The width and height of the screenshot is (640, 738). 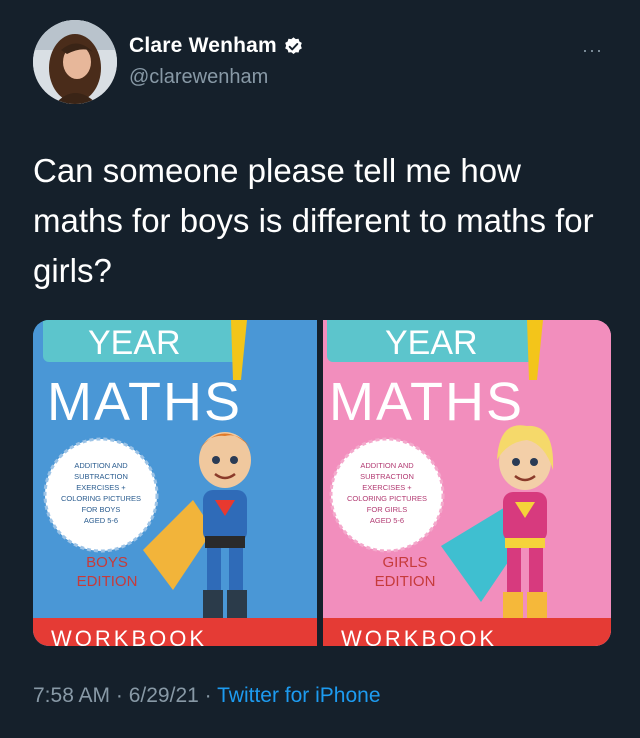 What do you see at coordinates (101, 465) in the screenshot?
I see `boys-badge-line: ADDITION AND` at bounding box center [101, 465].